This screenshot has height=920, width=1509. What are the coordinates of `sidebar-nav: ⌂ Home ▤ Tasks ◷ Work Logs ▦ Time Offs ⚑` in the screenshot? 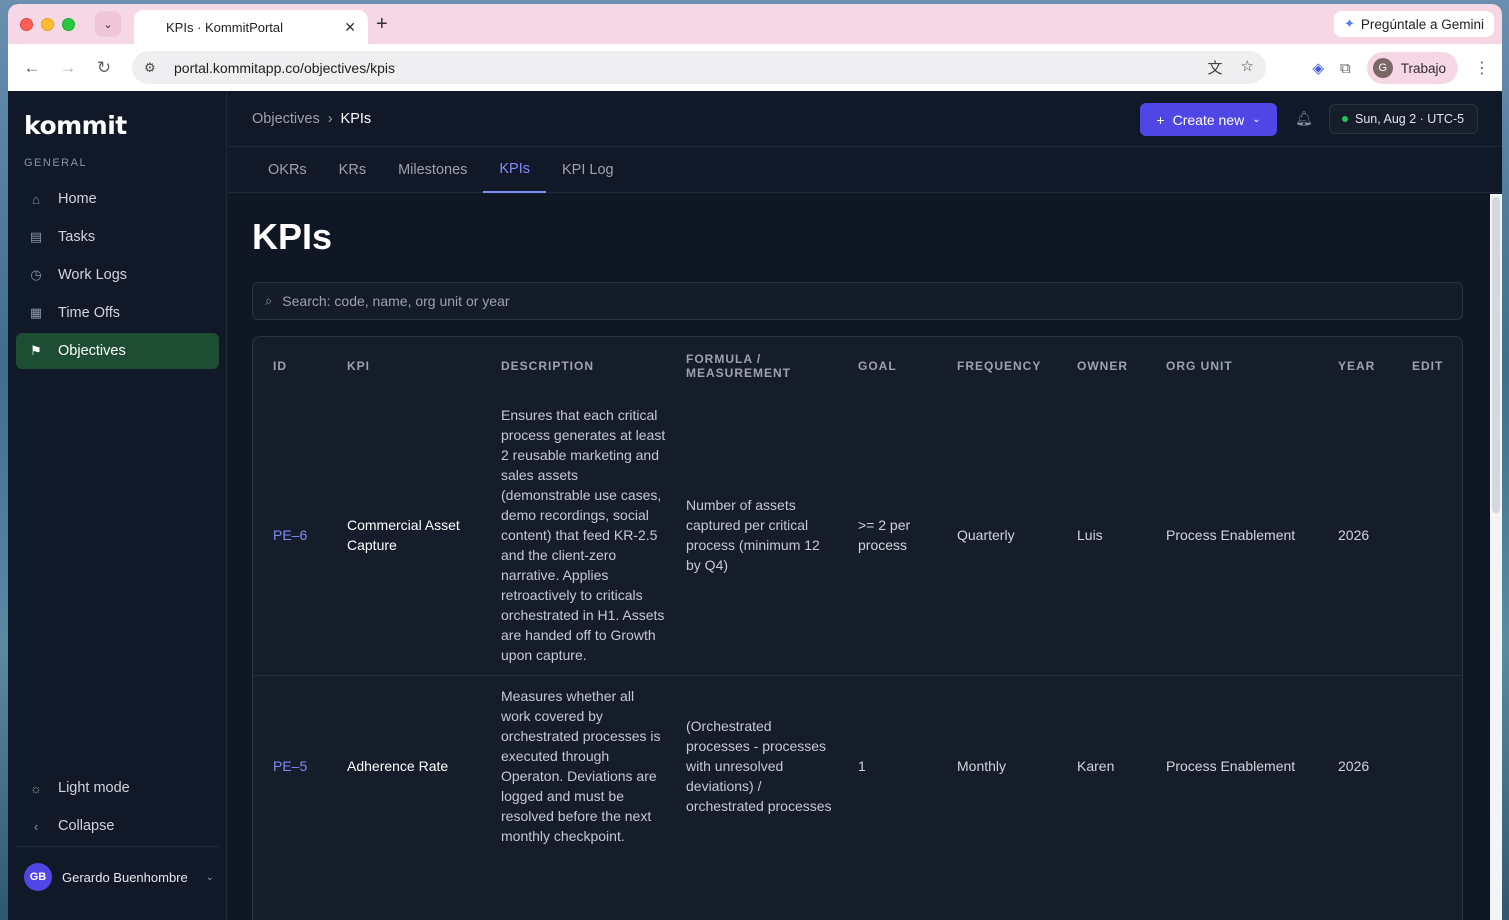 It's located at (117, 276).